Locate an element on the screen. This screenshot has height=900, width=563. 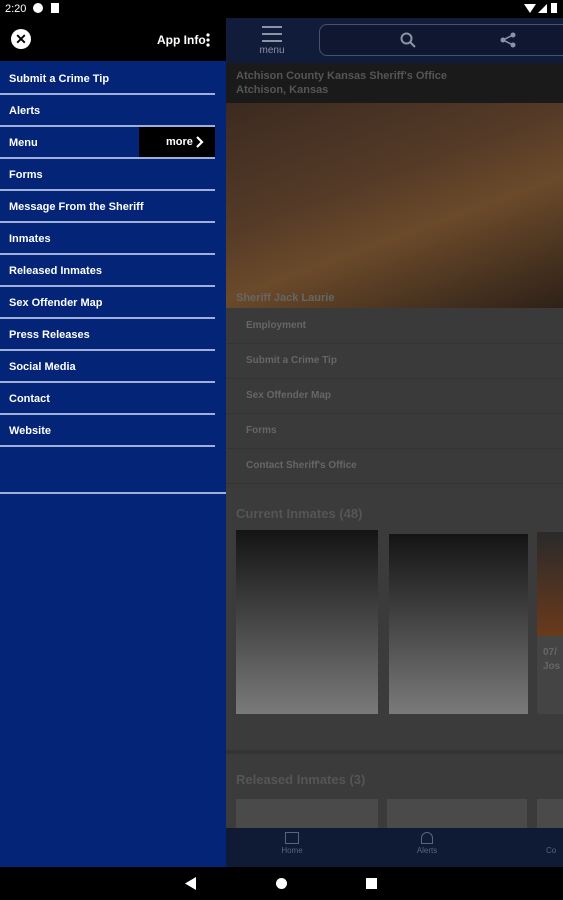
chevron-right-icon is located at coordinates (200, 142).